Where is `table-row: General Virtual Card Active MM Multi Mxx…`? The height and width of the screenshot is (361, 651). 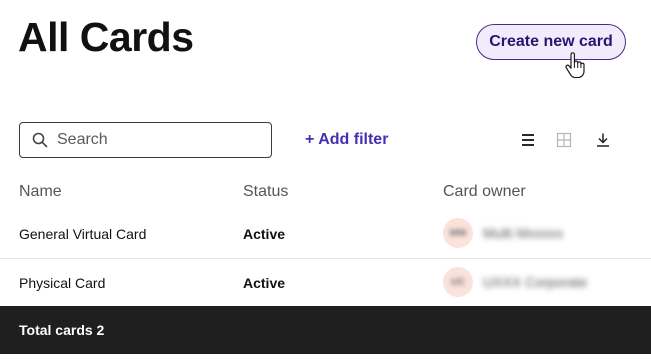
table-row: General Virtual Card Active MM Multi Mxx… is located at coordinates (325, 234).